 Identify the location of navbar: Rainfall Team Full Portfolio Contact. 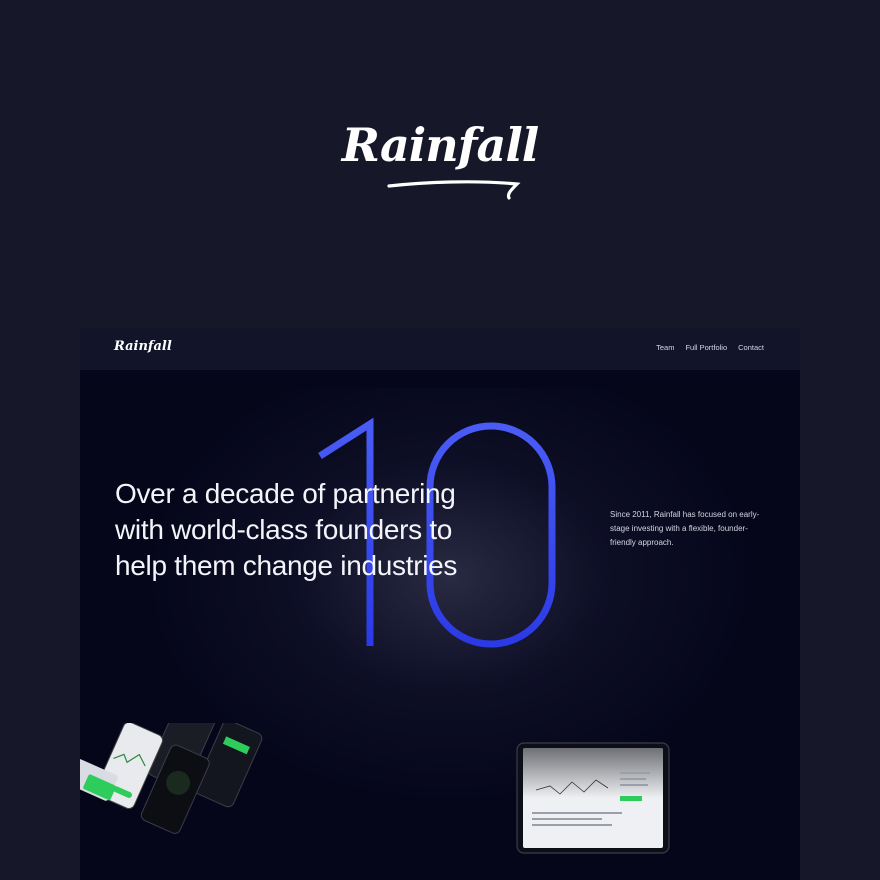
(440, 349).